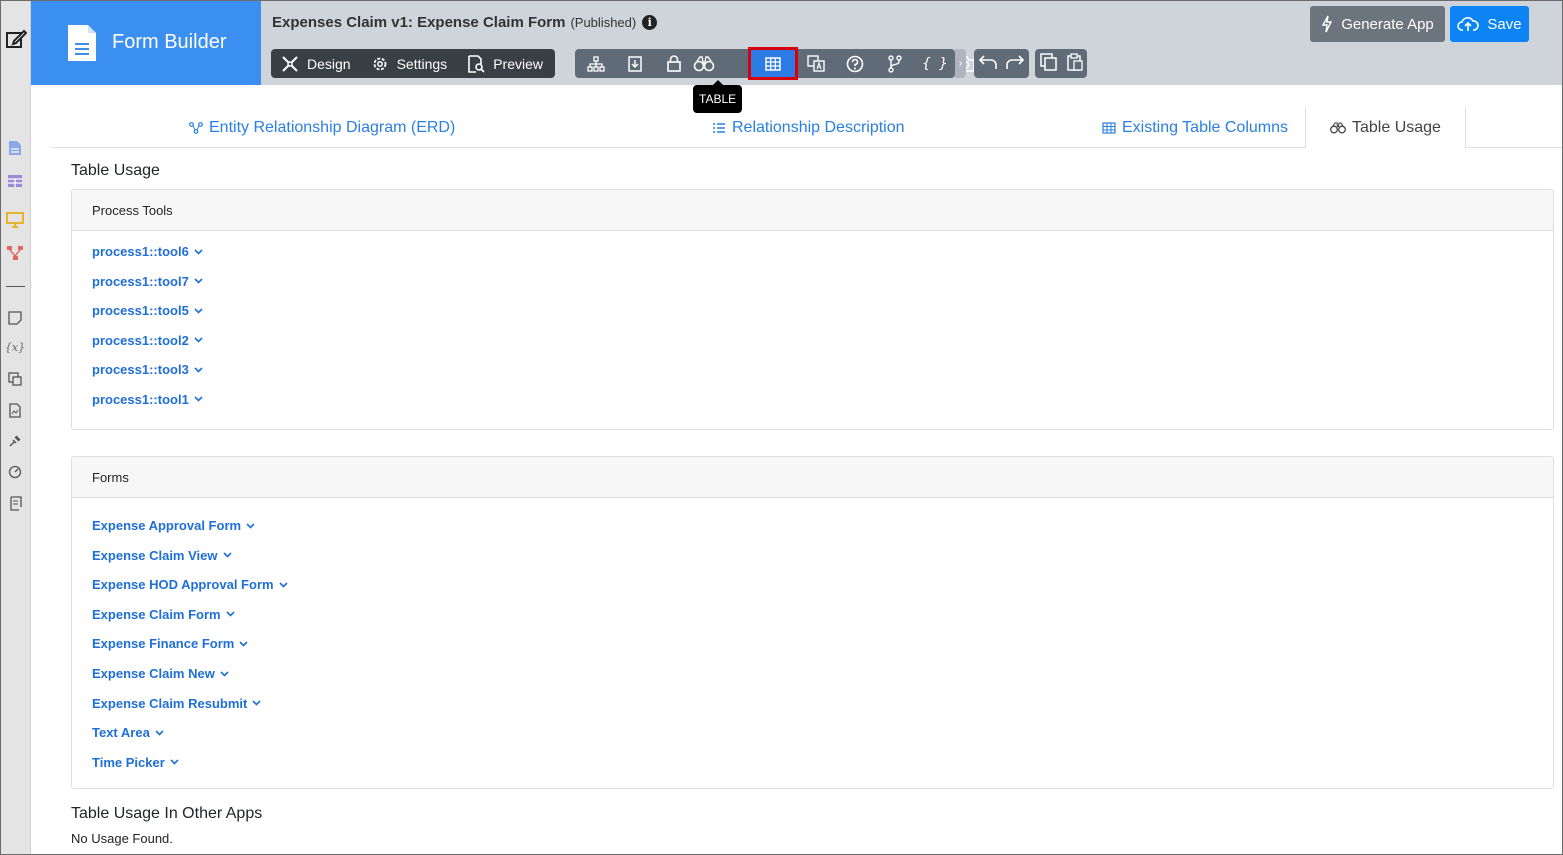  What do you see at coordinates (163, 614) in the screenshot?
I see `list-item: Expense Claim Form` at bounding box center [163, 614].